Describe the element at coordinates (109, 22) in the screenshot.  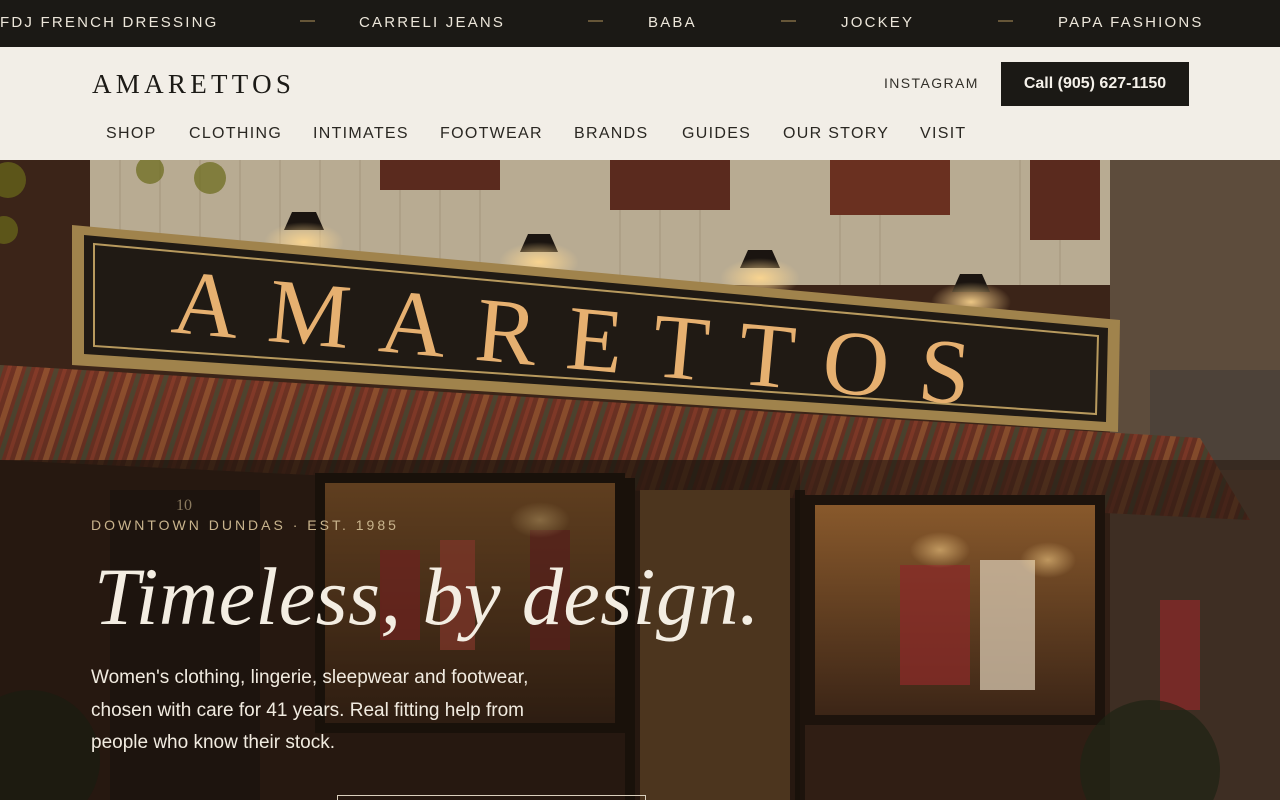
I see `ticker-brand: FDJ FRENCH DRESSING` at that location.